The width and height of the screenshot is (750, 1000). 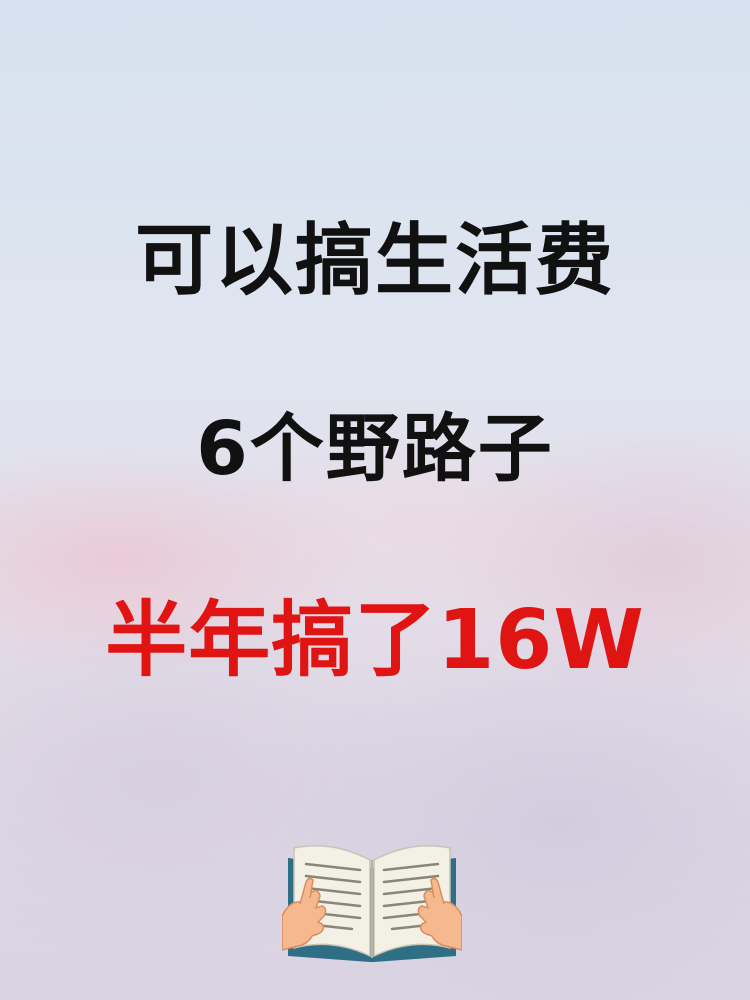 I want to click on headline-line-3: 半年搞了16W, so click(x=375, y=640).